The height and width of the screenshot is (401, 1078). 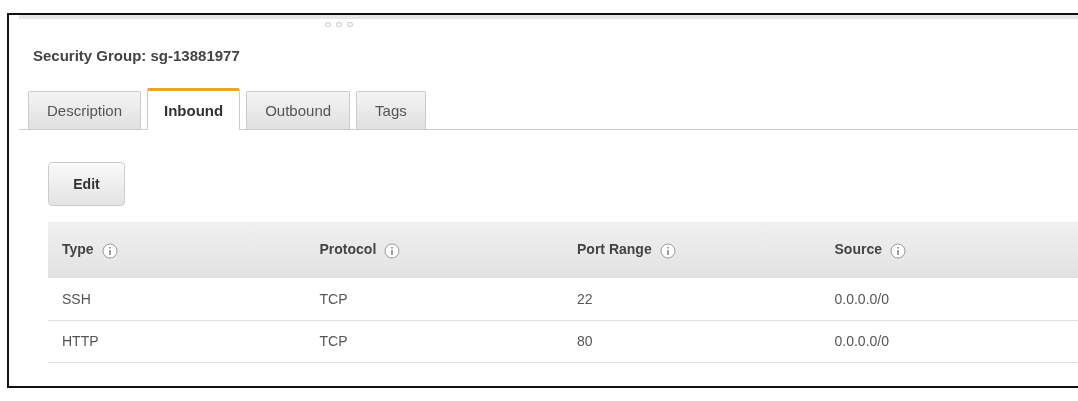 I want to click on column-header: Protocol, so click(x=348, y=249).